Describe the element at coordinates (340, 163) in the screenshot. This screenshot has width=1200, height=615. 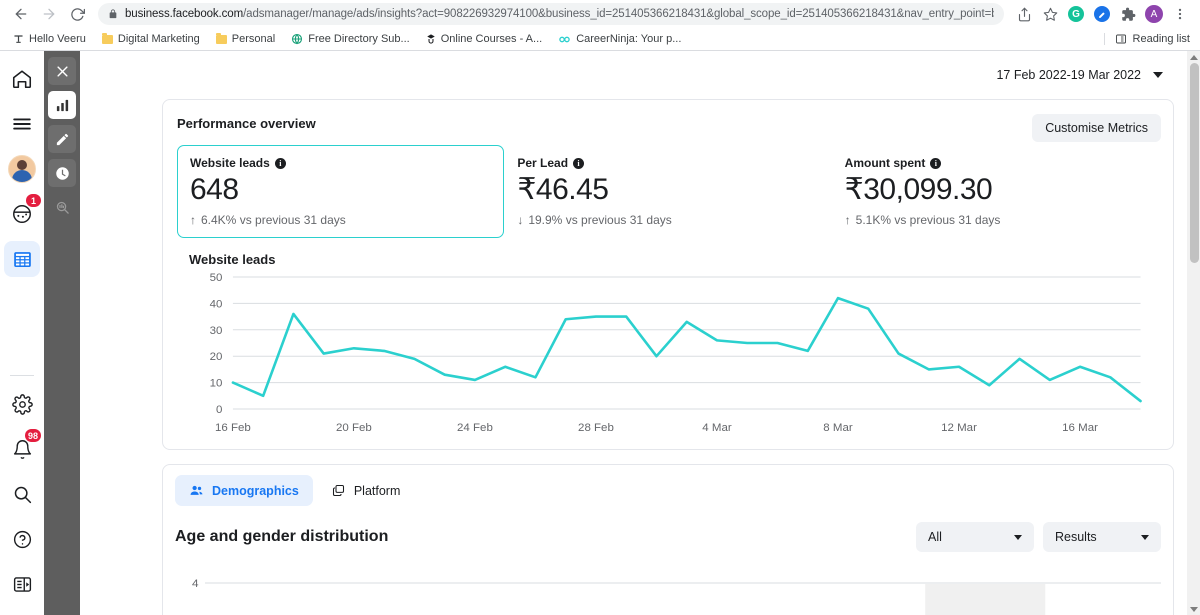
I see `metric-label: Website leads i` at that location.